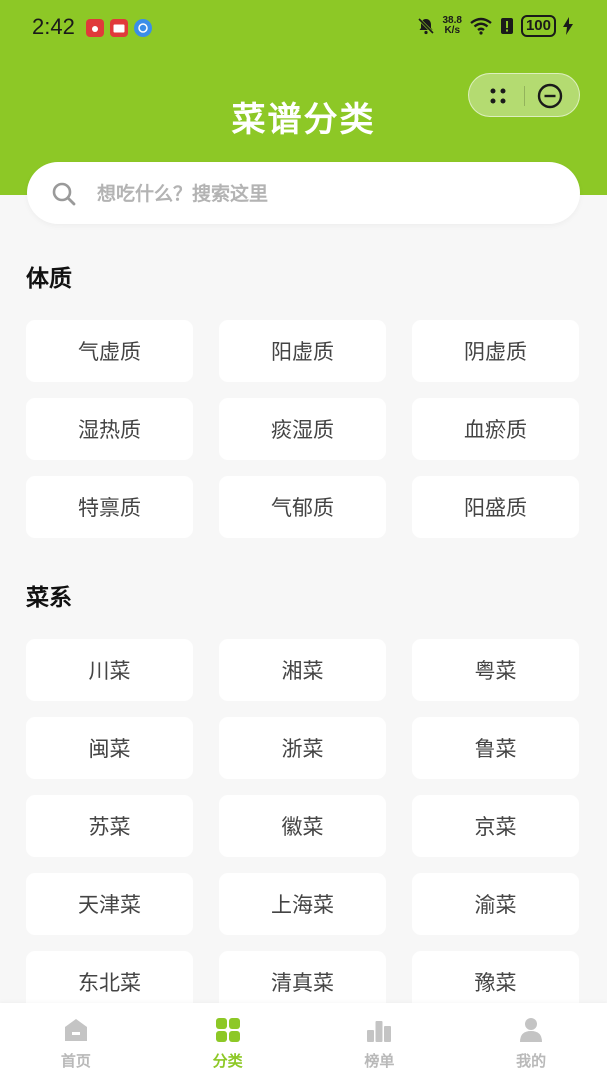 Image resolution: width=607 pixels, height=1080 pixels. Describe the element at coordinates (227, 1061) in the screenshot. I see `tab-label: 分类` at that location.